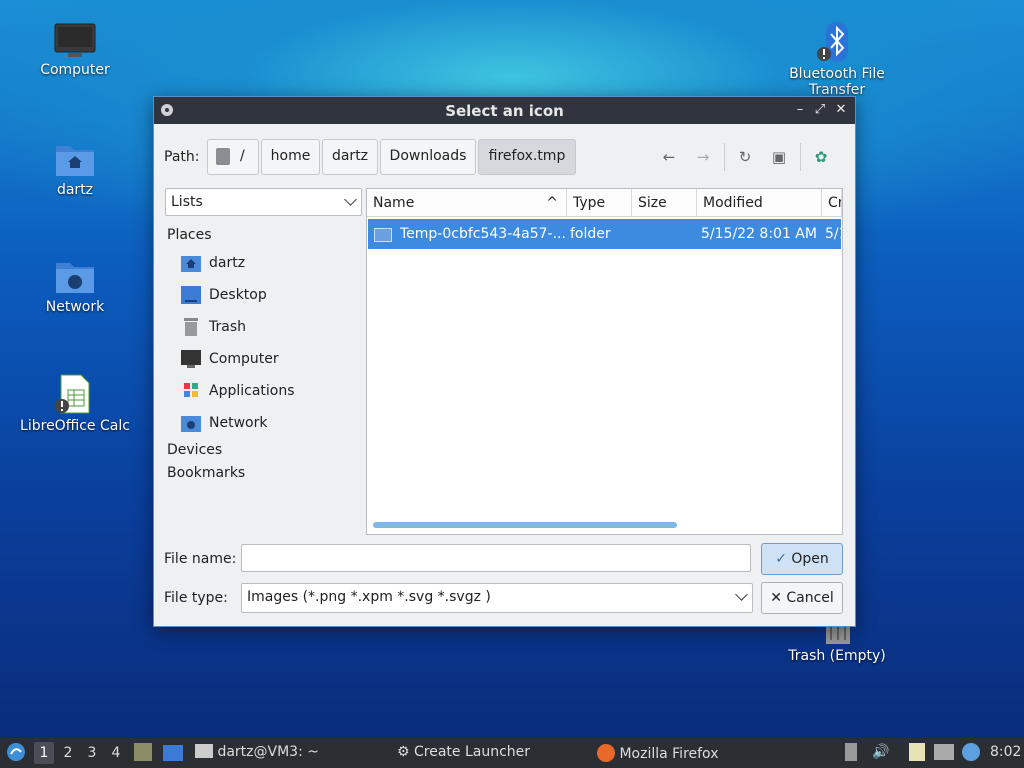  What do you see at coordinates (116, 753) in the screenshot?
I see `workspace-4: 4` at bounding box center [116, 753].